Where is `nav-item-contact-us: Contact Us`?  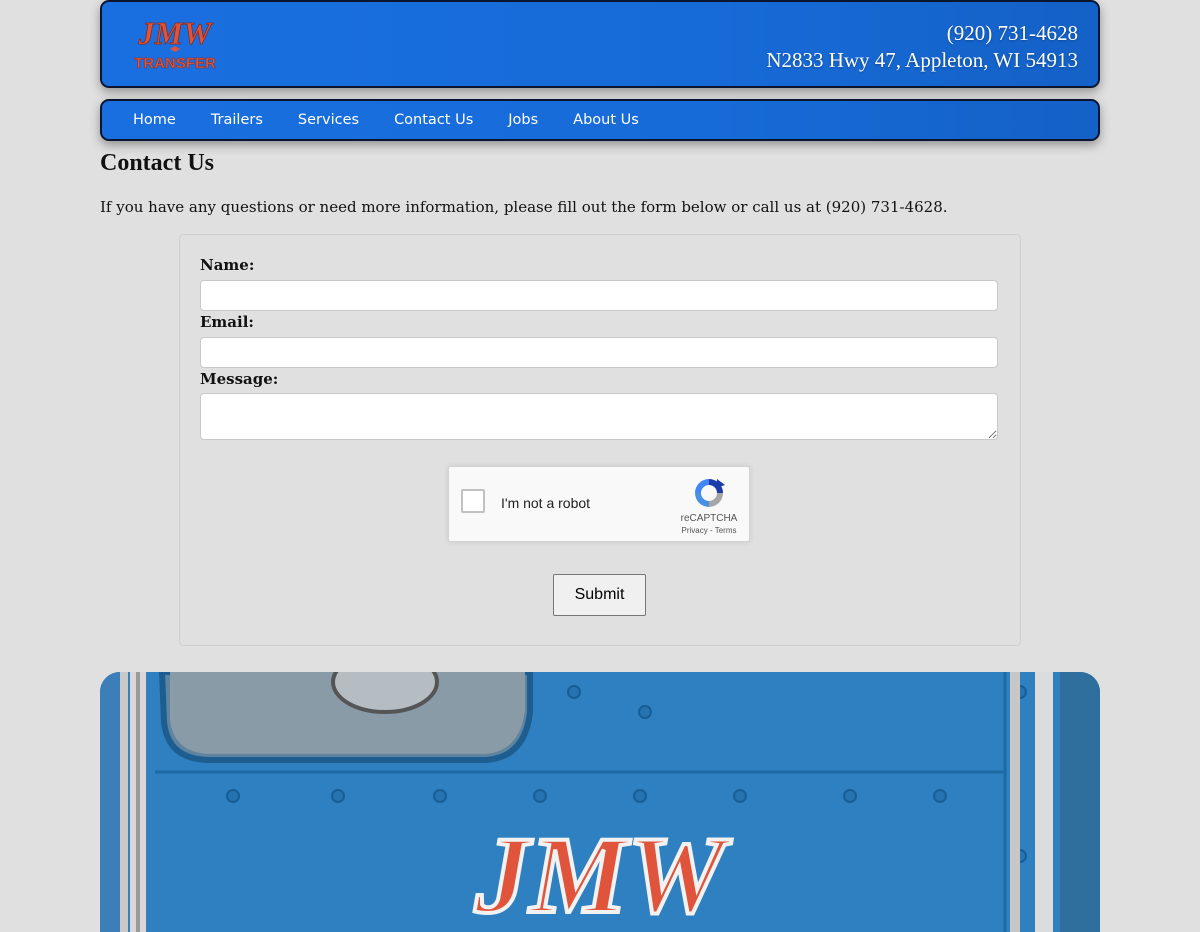
nav-item-contact-us: Contact Us is located at coordinates (433, 120).